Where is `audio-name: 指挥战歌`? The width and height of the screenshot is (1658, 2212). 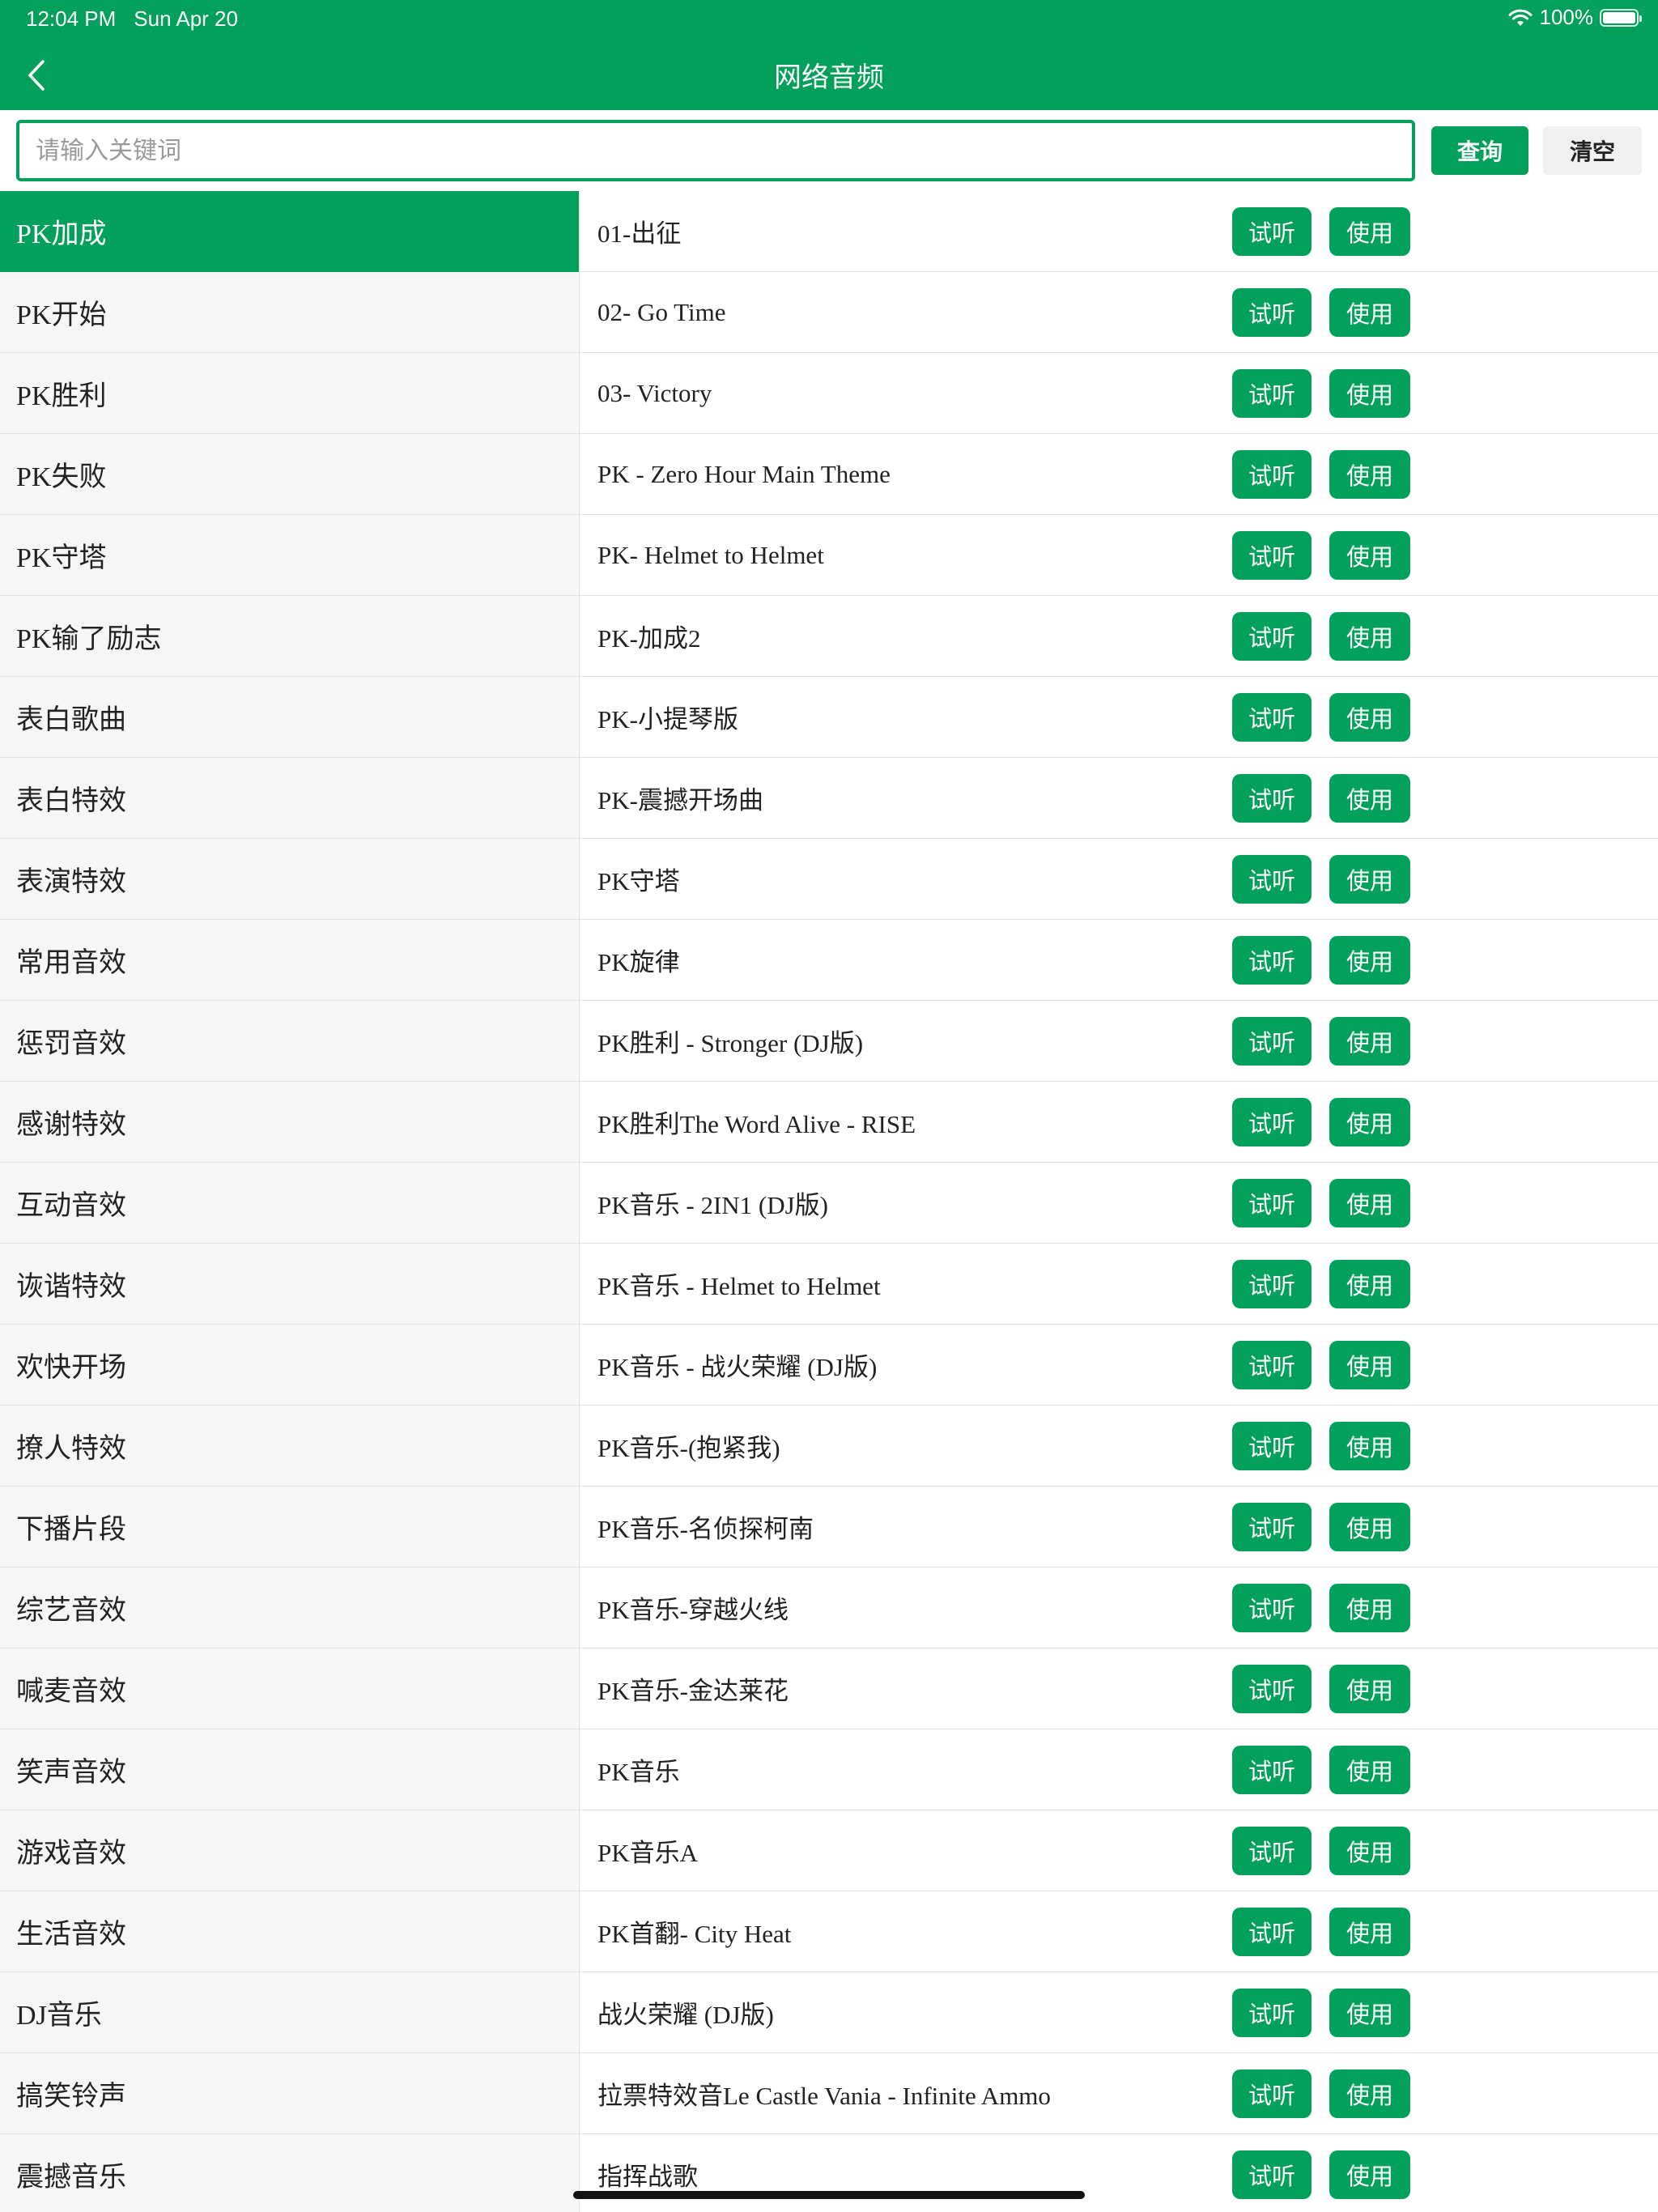 audio-name: 指挥战歌 is located at coordinates (647, 2177).